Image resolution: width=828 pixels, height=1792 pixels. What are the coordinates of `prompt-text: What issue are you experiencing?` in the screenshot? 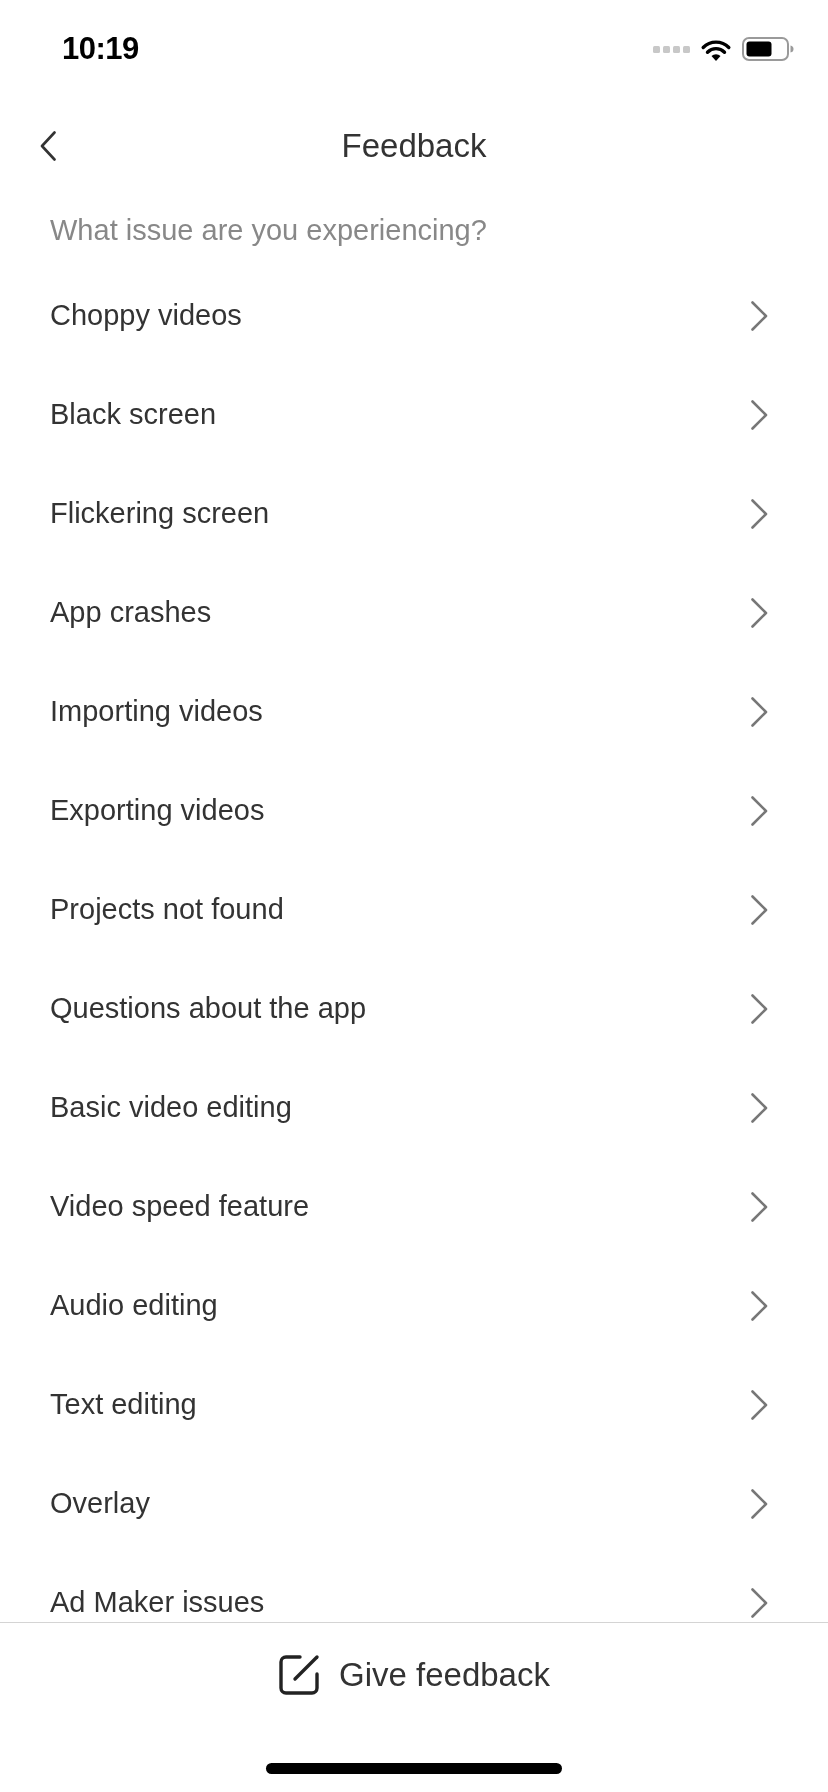 It's located at (268, 230).